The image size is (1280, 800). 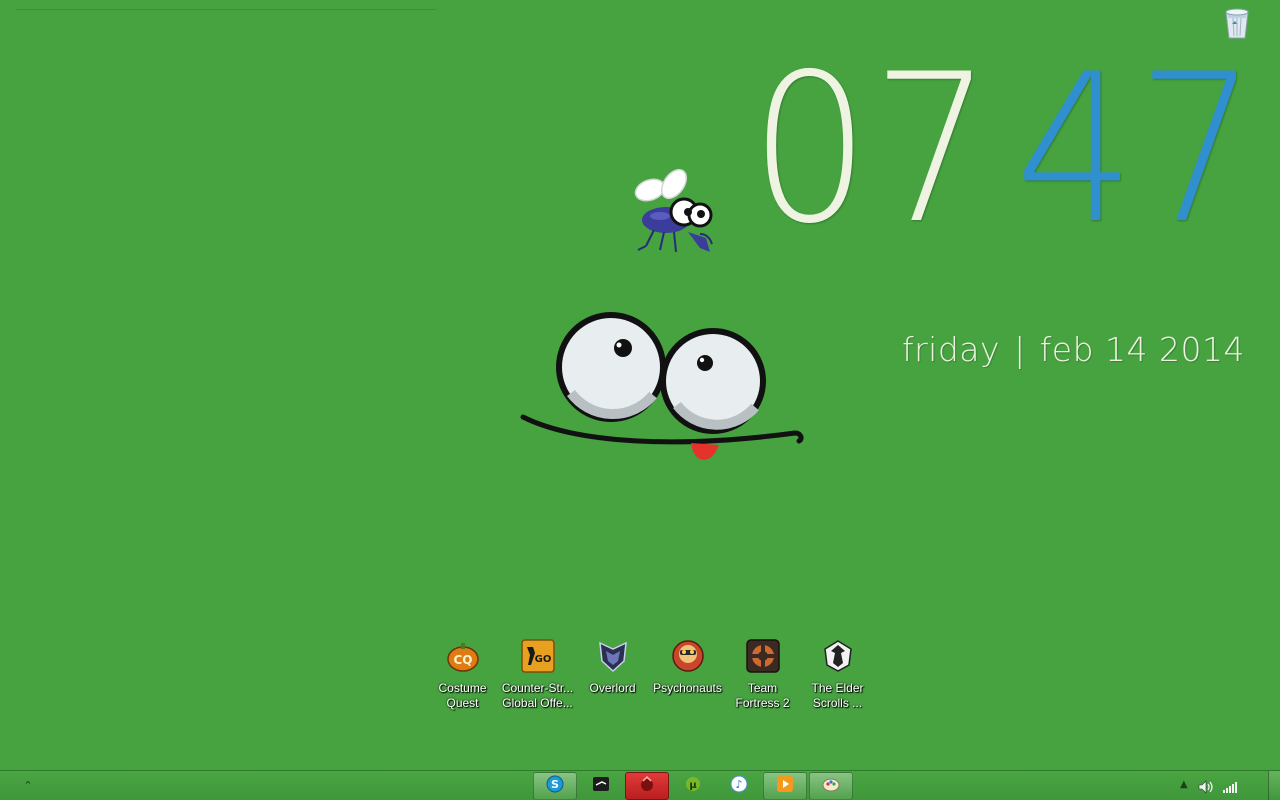 I want to click on taskbar-app-media-player, so click(x=785, y=786).